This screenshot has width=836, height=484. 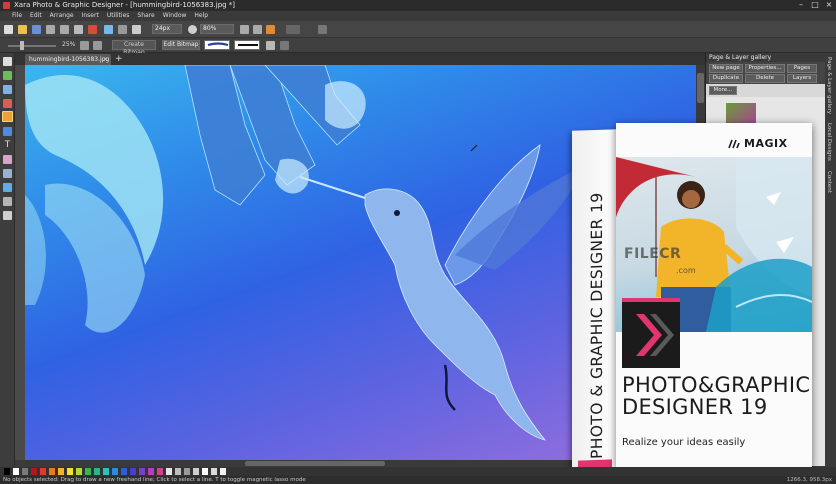 What do you see at coordinates (36, 16) in the screenshot?
I see `menu-item-edit: Edit` at bounding box center [36, 16].